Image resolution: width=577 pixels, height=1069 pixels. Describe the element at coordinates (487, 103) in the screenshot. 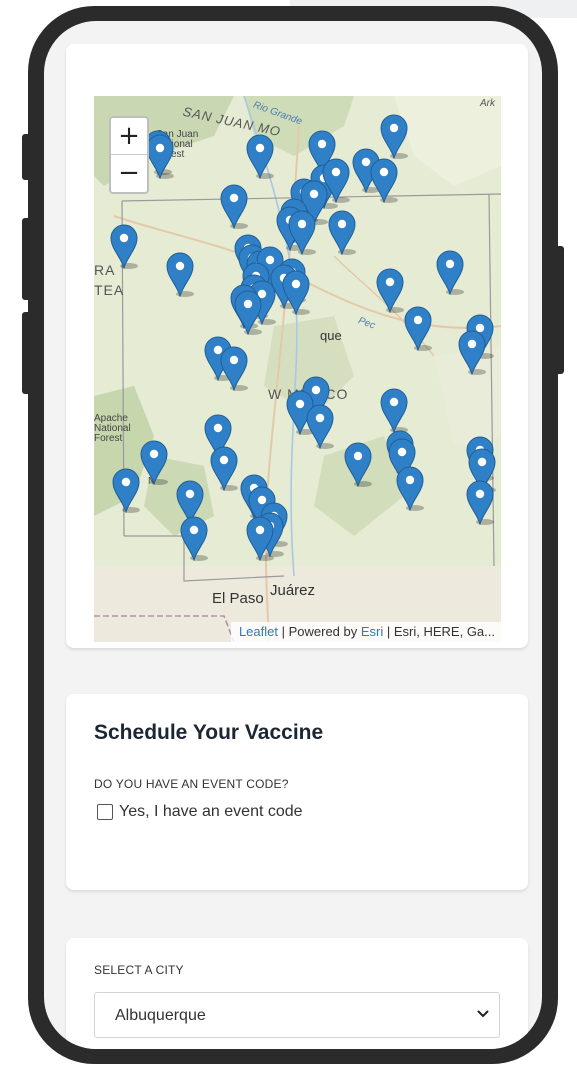

I see `map-label-ark: Ark` at that location.